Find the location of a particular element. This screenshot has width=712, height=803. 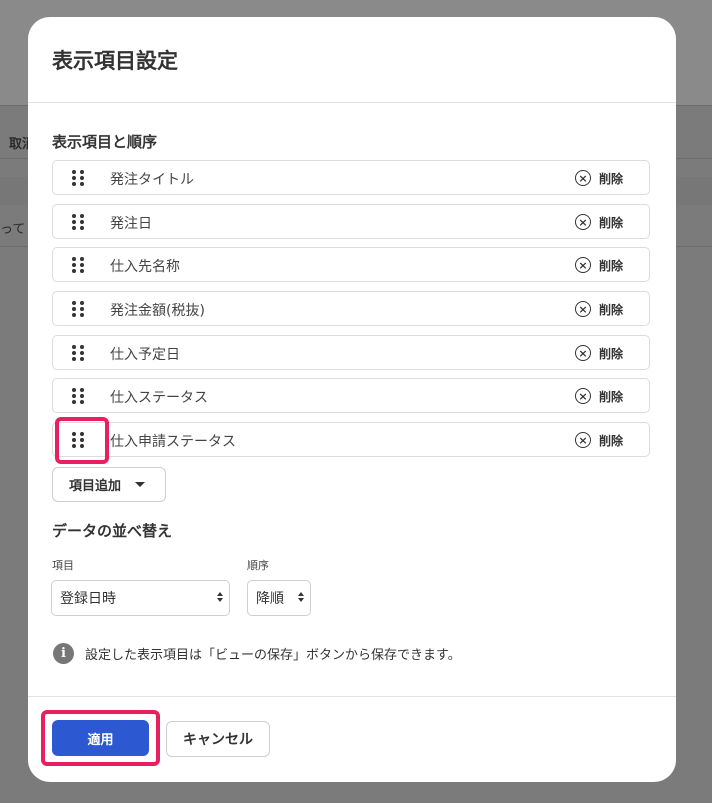

sort-field-value: 登録日時 is located at coordinates (88, 599).